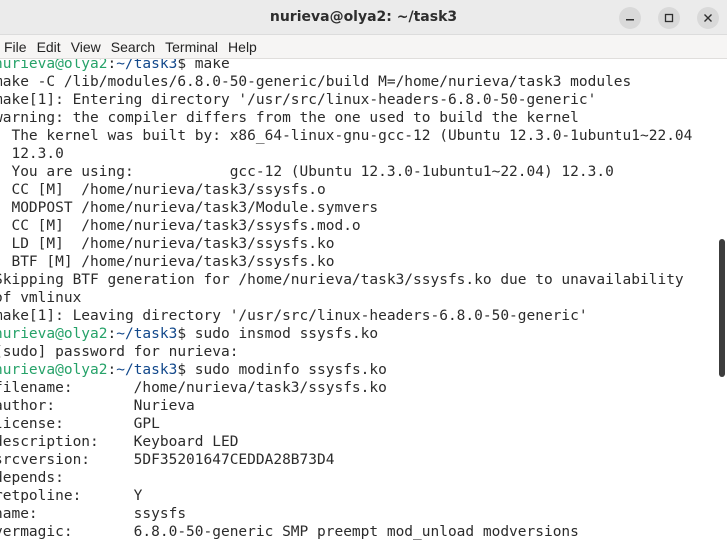 Image resolution: width=727 pixels, height=548 pixels. Describe the element at coordinates (97, 406) in the screenshot. I see `output-line: author: Nurieva` at that location.